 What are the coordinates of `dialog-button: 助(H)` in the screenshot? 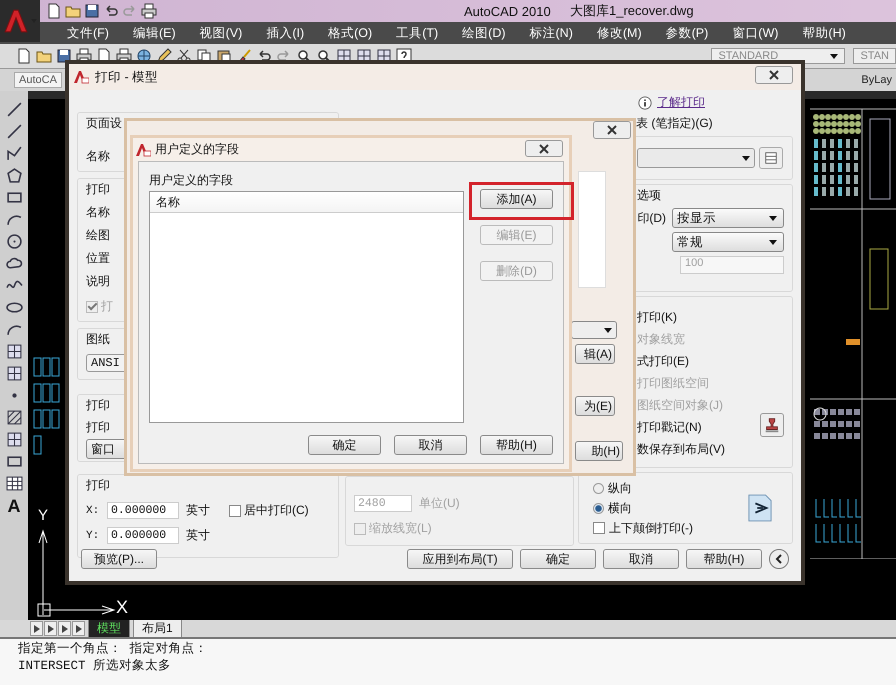 It's located at (599, 451).